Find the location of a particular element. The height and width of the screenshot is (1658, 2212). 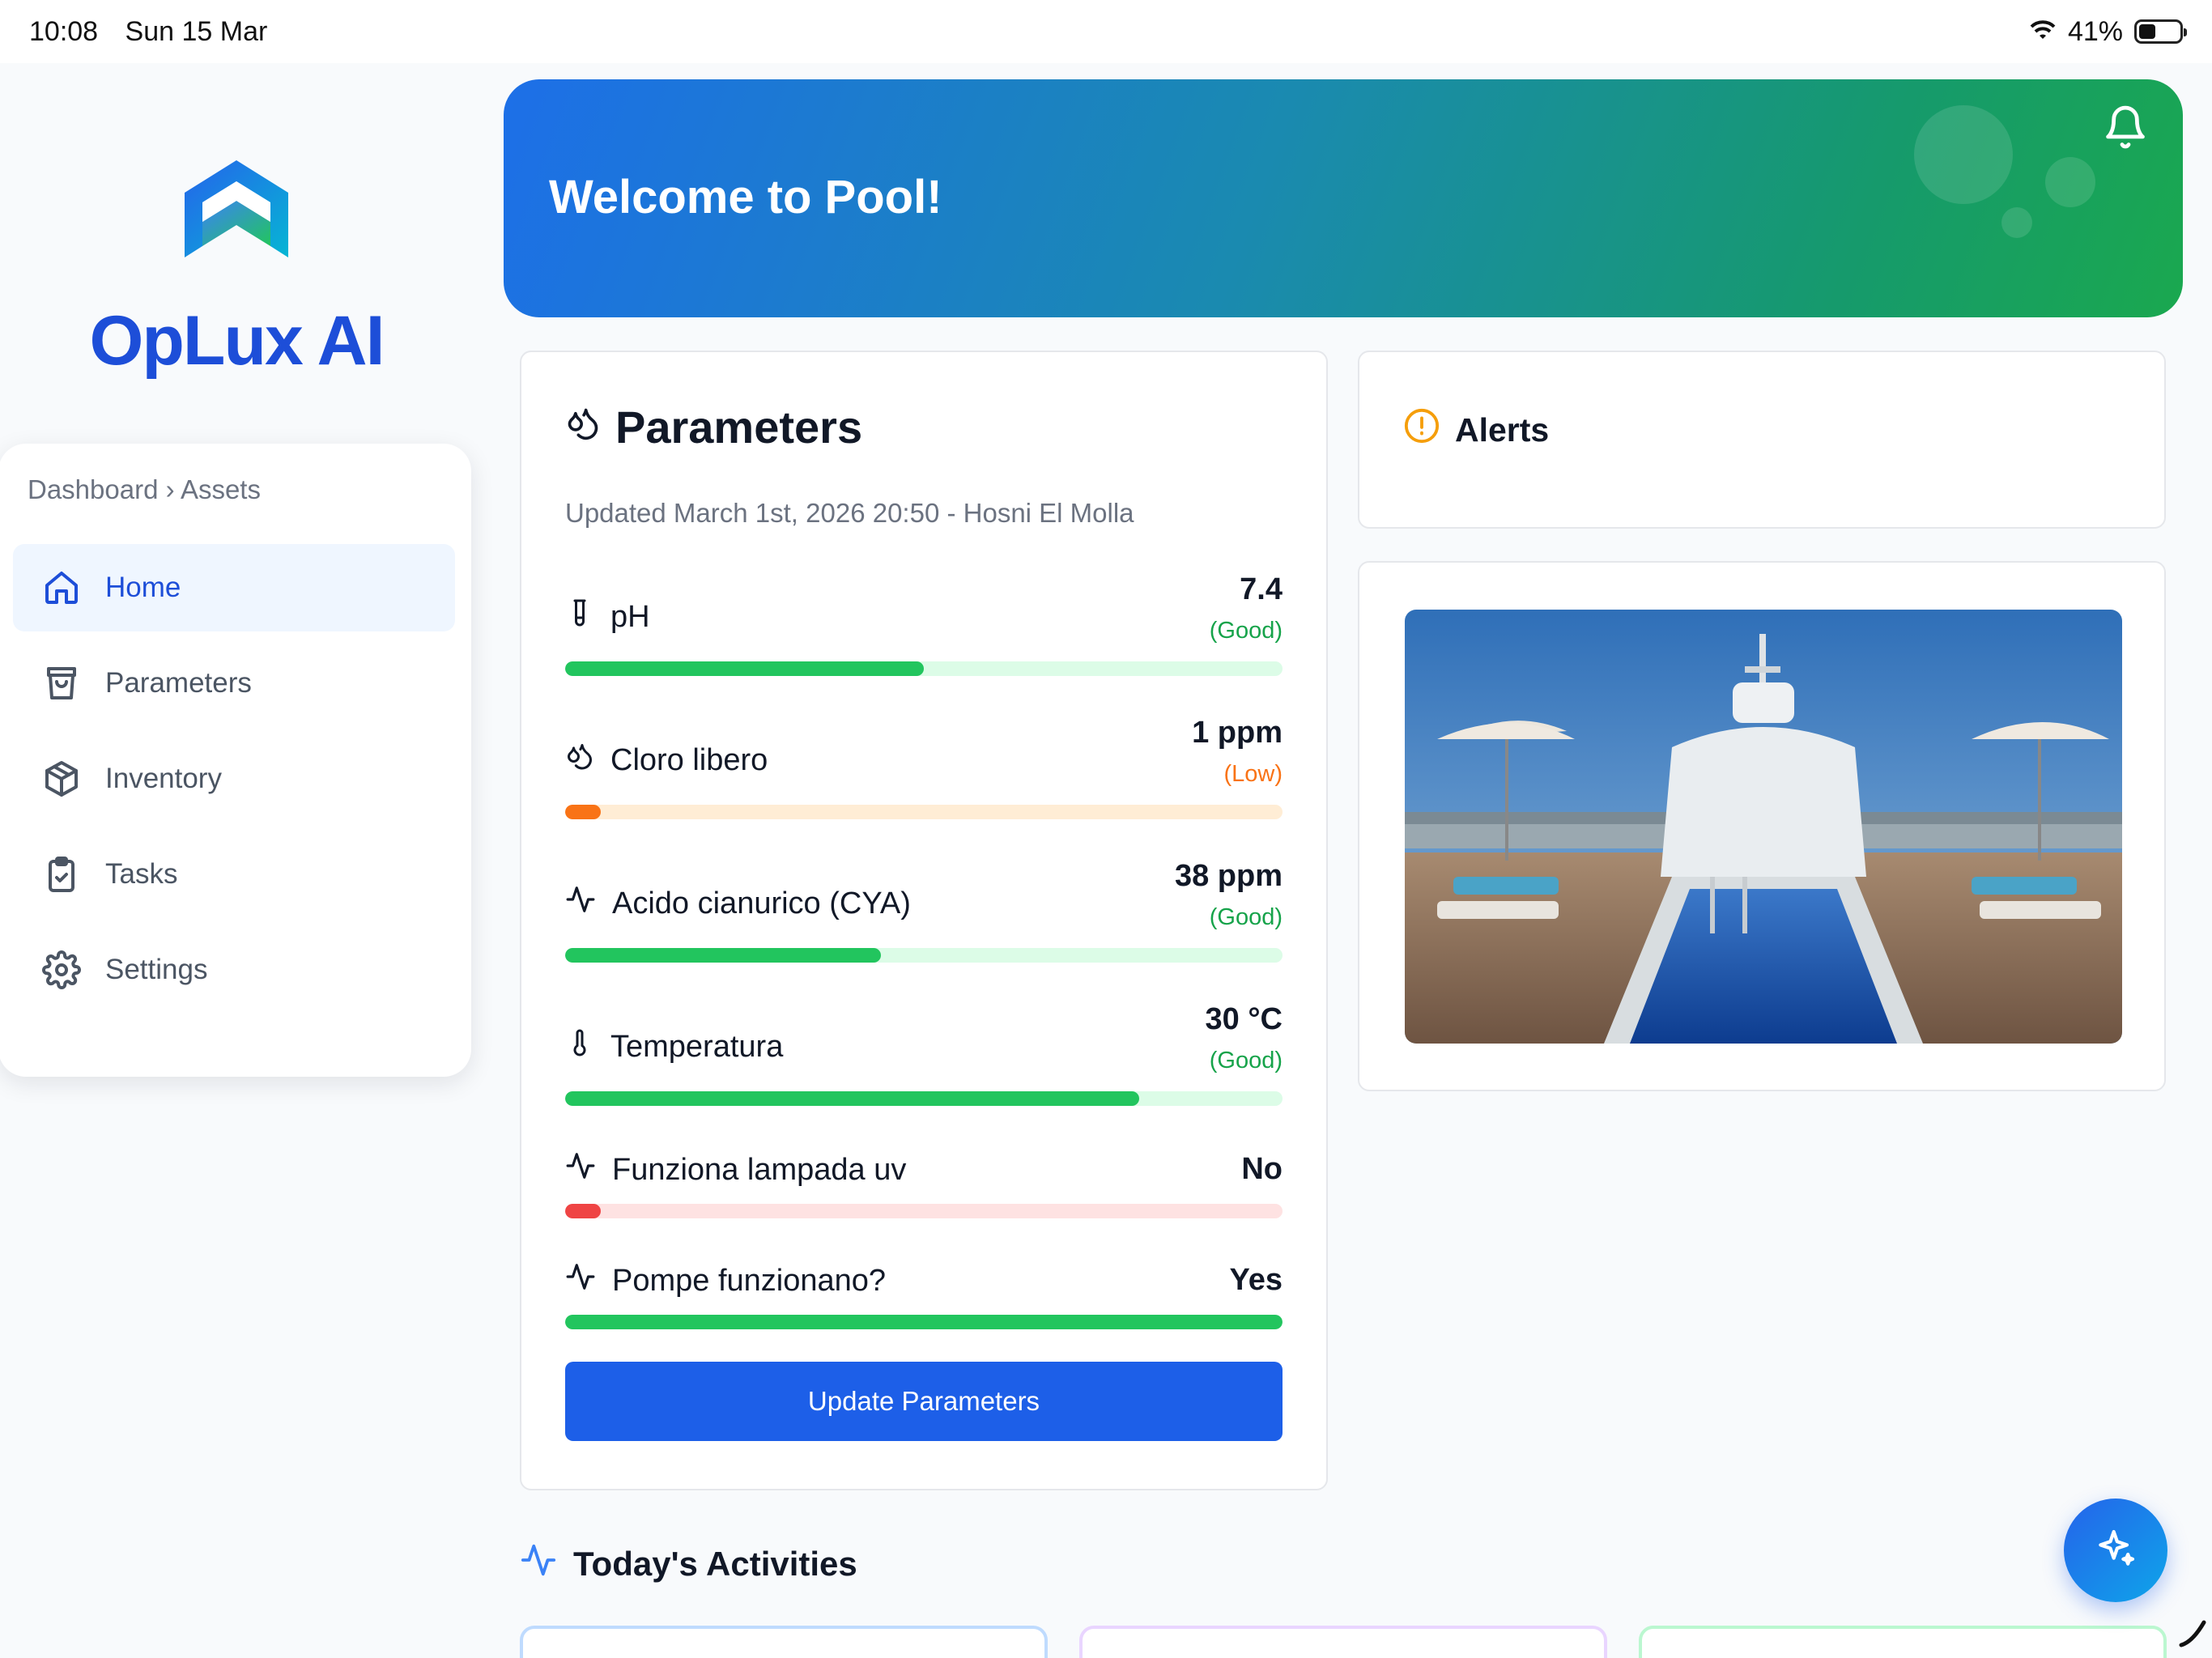

param-label-text: Acido cianurico (CYA) is located at coordinates (762, 903).